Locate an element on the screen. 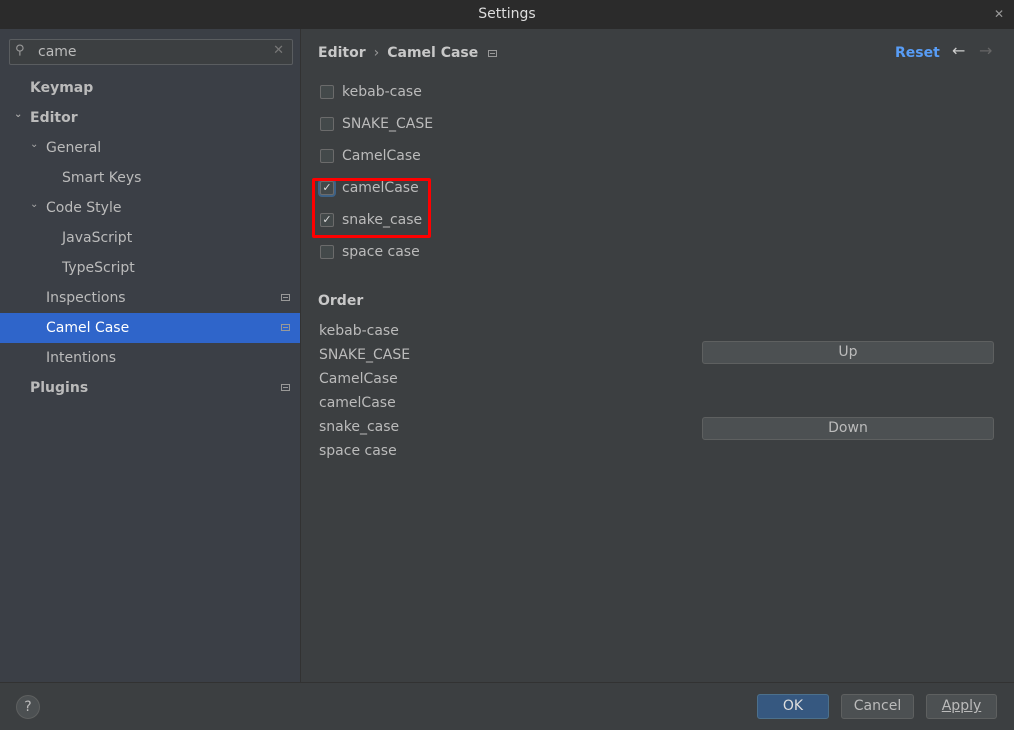  tree-item-label: Inspections is located at coordinates (86, 298).